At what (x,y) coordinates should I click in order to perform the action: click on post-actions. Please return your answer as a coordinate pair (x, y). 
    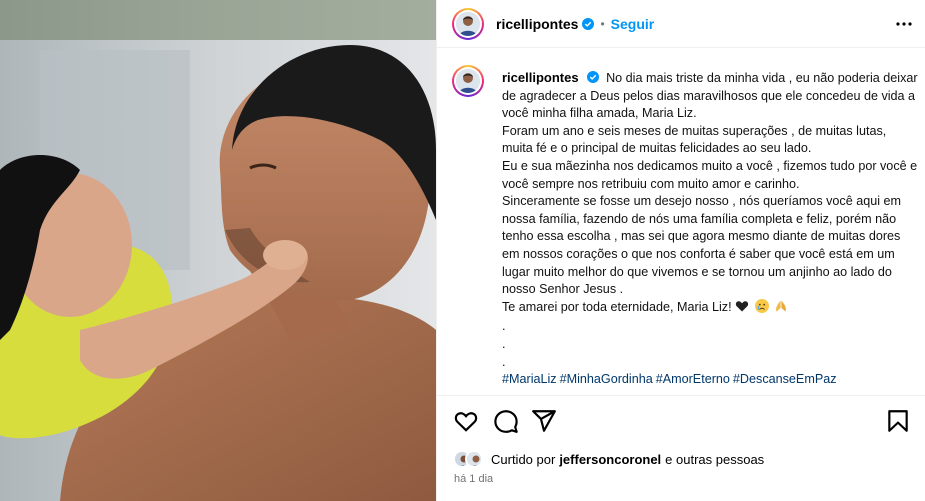
    Looking at the image, I should click on (681, 421).